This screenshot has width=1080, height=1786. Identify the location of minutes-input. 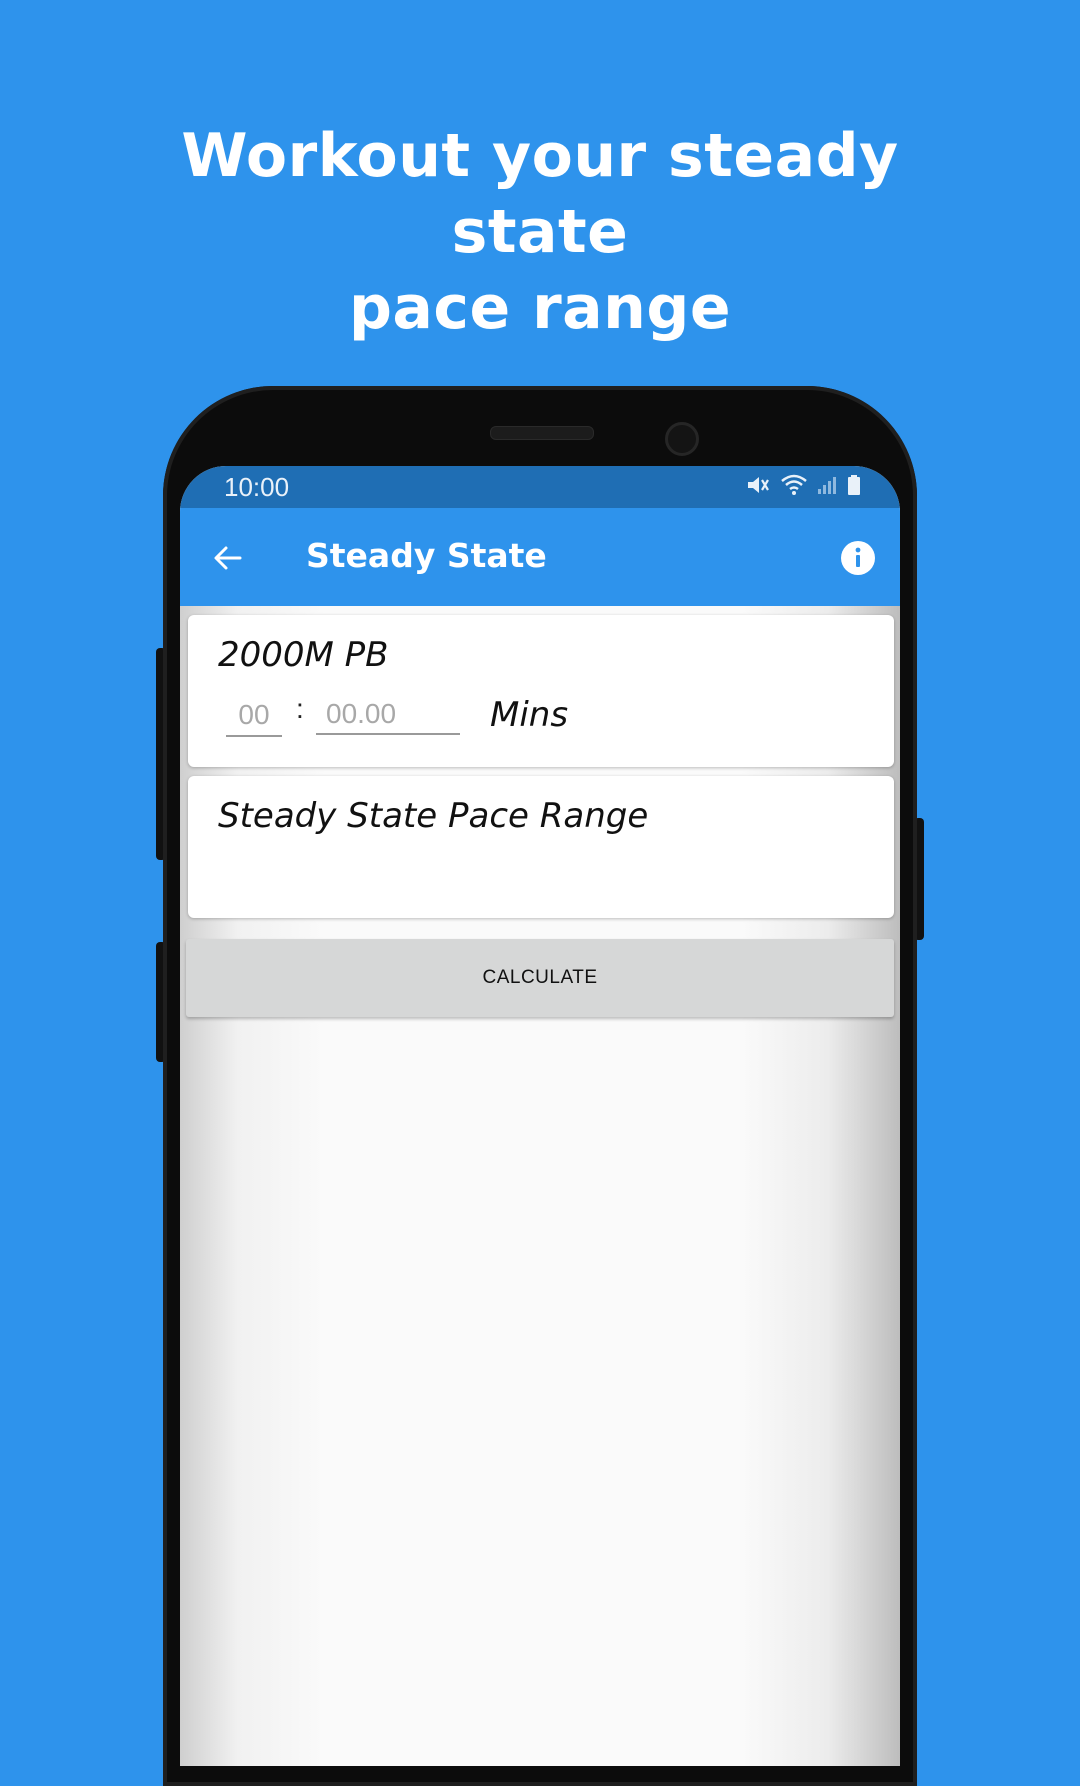
(254, 716).